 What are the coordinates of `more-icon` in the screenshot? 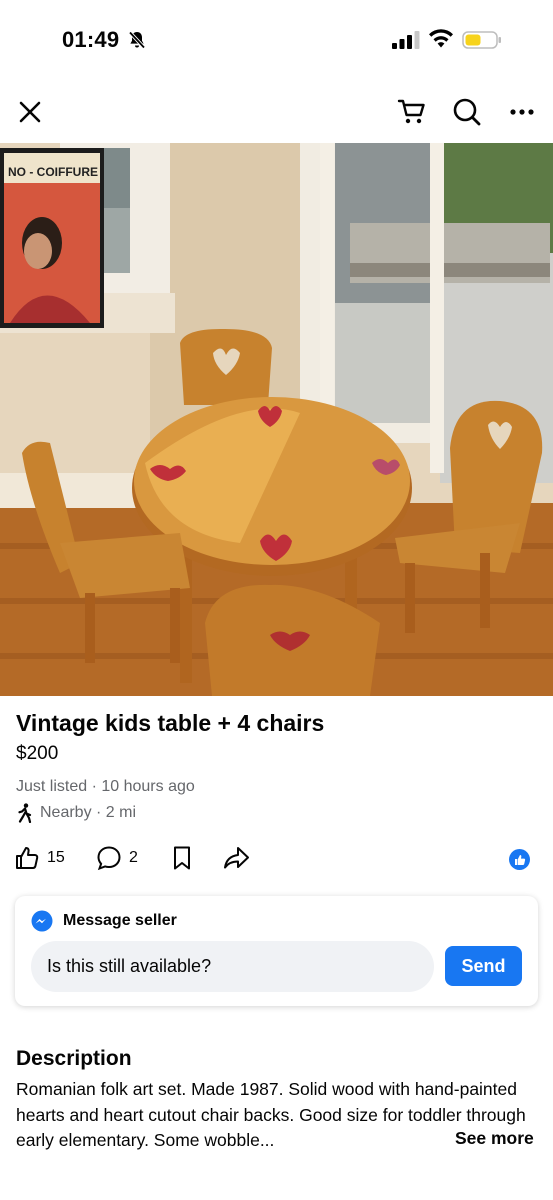 It's located at (522, 112).